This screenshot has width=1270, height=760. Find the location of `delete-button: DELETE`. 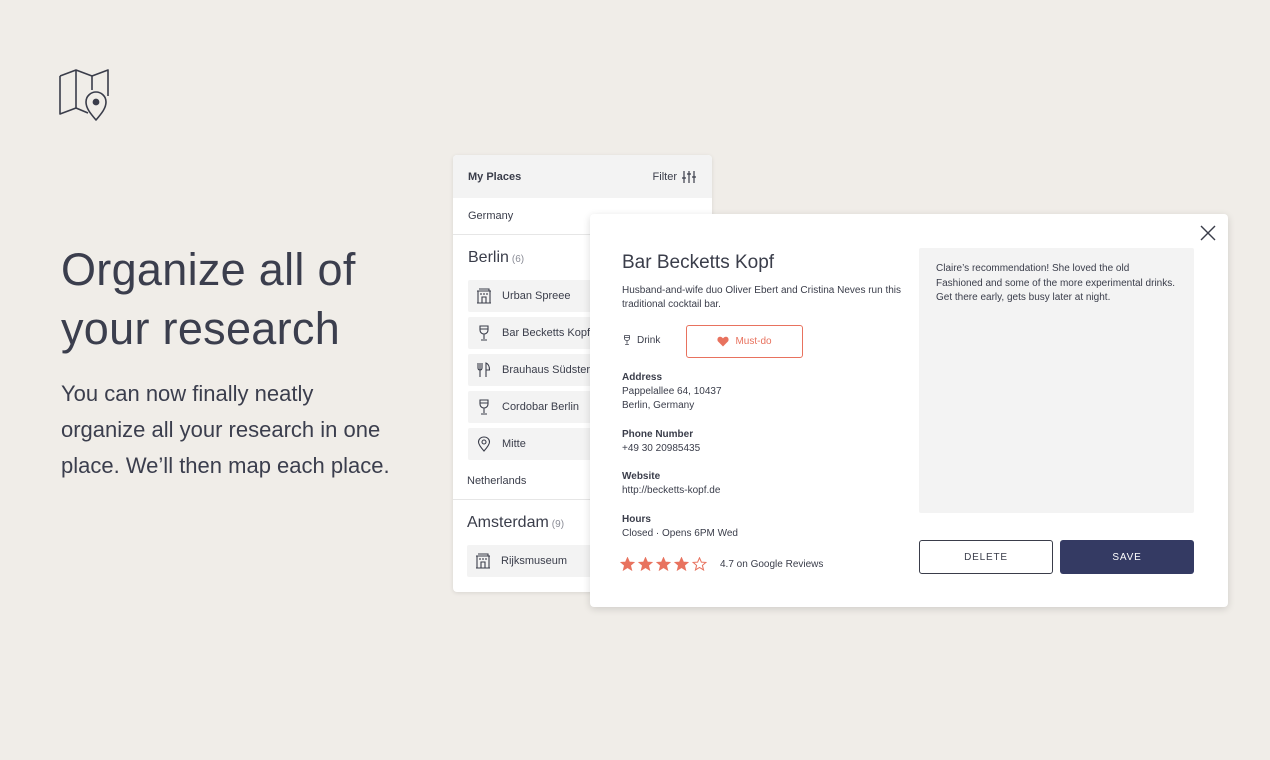

delete-button: DELETE is located at coordinates (986, 557).